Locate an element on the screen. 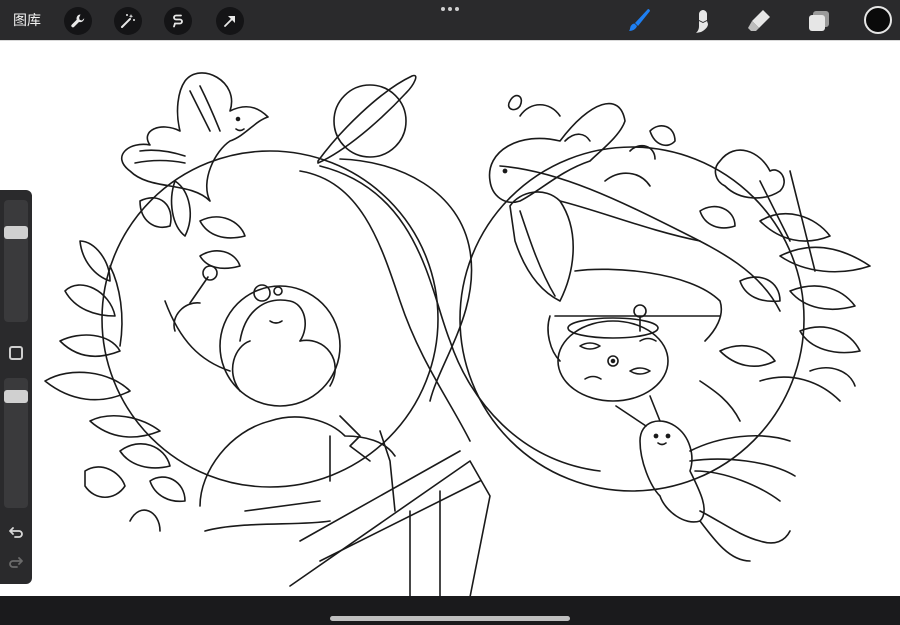 This screenshot has height=625, width=900. magic-wand-icon is located at coordinates (128, 21).